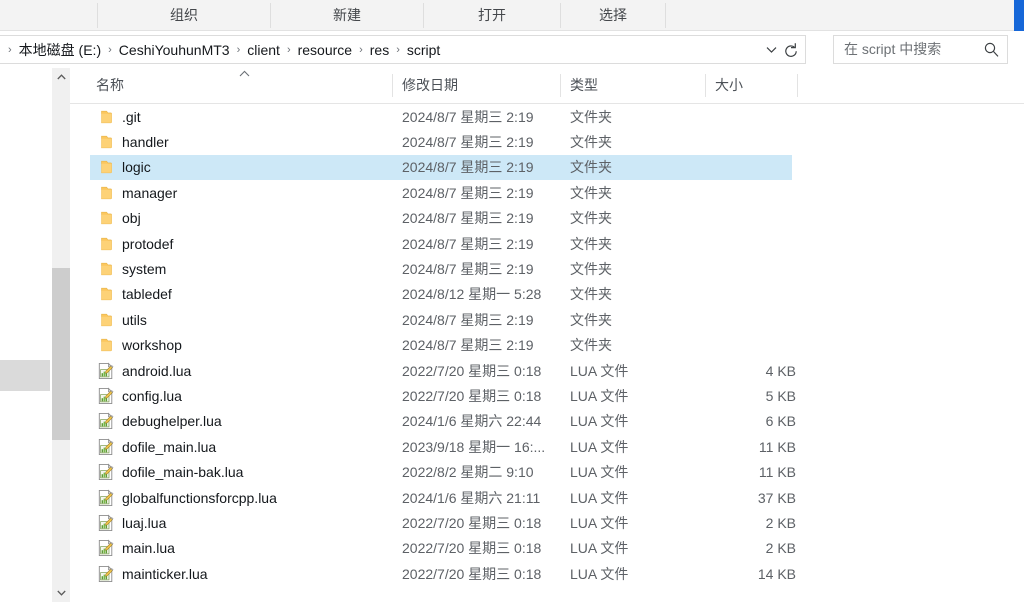 This screenshot has height=602, width=1024. Describe the element at coordinates (174, 50) in the screenshot. I see `breadcrumb-item-project: CeshiYouhunMT3` at that location.